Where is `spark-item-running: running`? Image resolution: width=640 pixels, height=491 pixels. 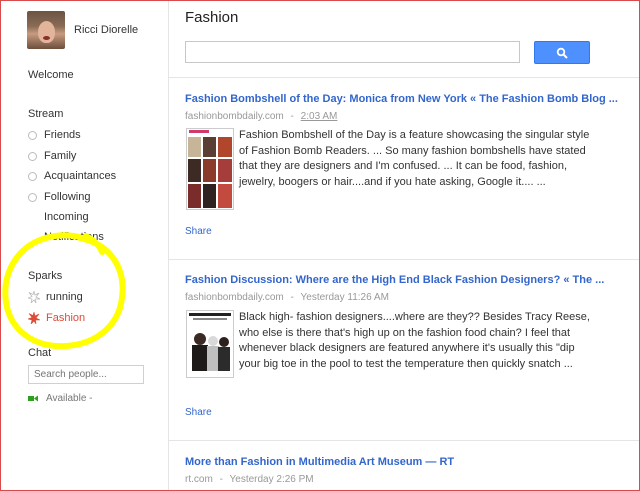
spark-item-running: running is located at coordinates (55, 297).